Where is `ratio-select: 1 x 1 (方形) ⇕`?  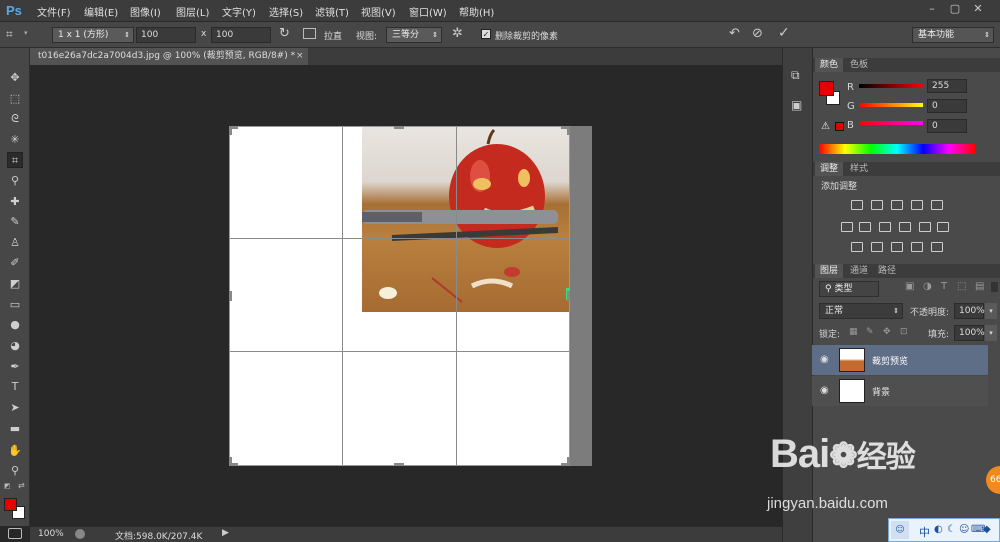
ratio-select: 1 x 1 (方形) ⇕ is located at coordinates (93, 35).